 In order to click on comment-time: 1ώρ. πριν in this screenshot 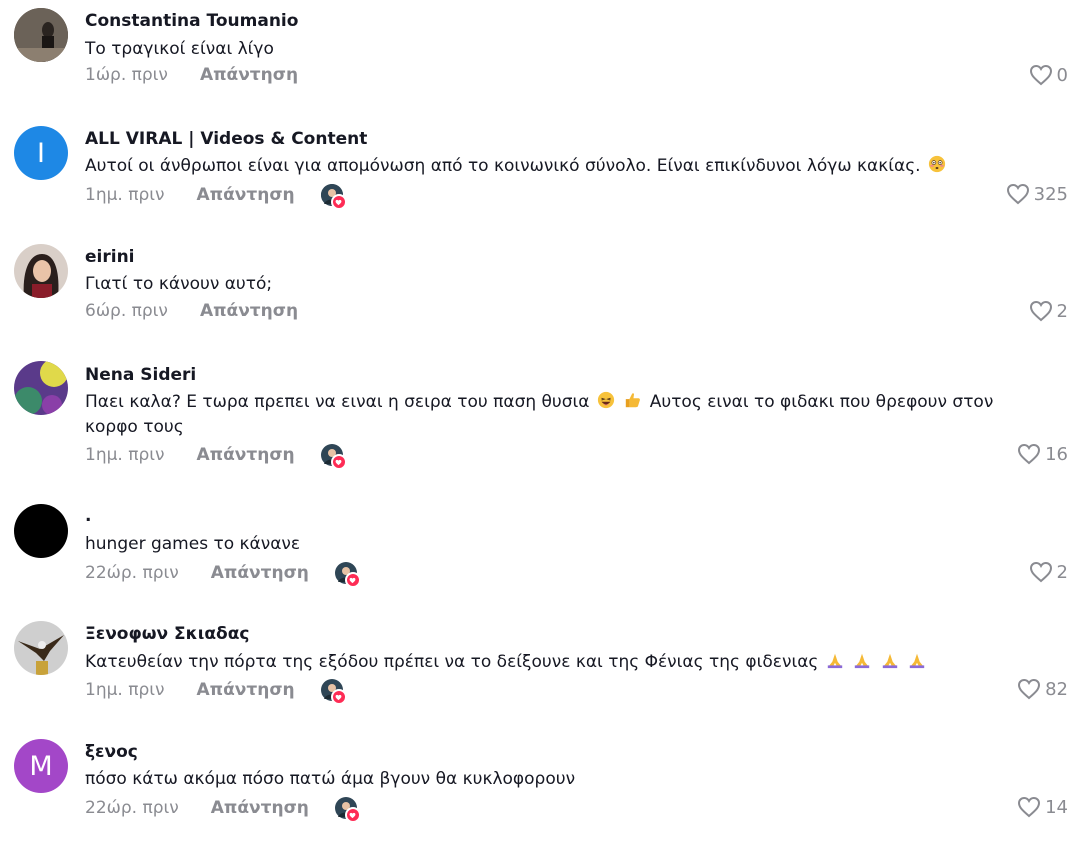, I will do `click(126, 75)`.